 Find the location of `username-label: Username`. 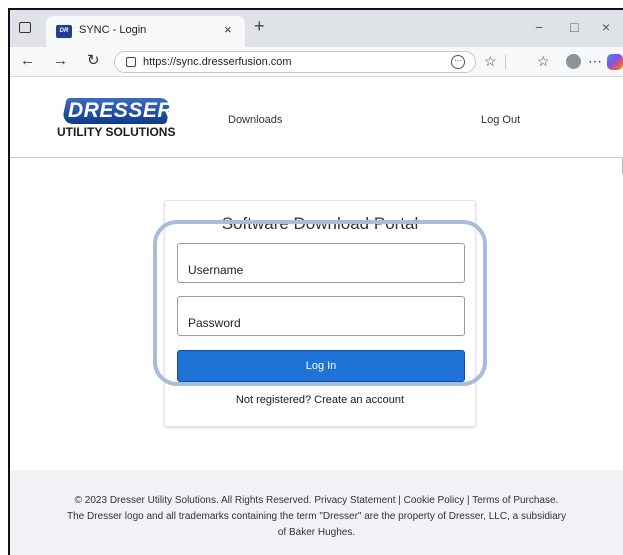

username-label: Username is located at coordinates (216, 270).